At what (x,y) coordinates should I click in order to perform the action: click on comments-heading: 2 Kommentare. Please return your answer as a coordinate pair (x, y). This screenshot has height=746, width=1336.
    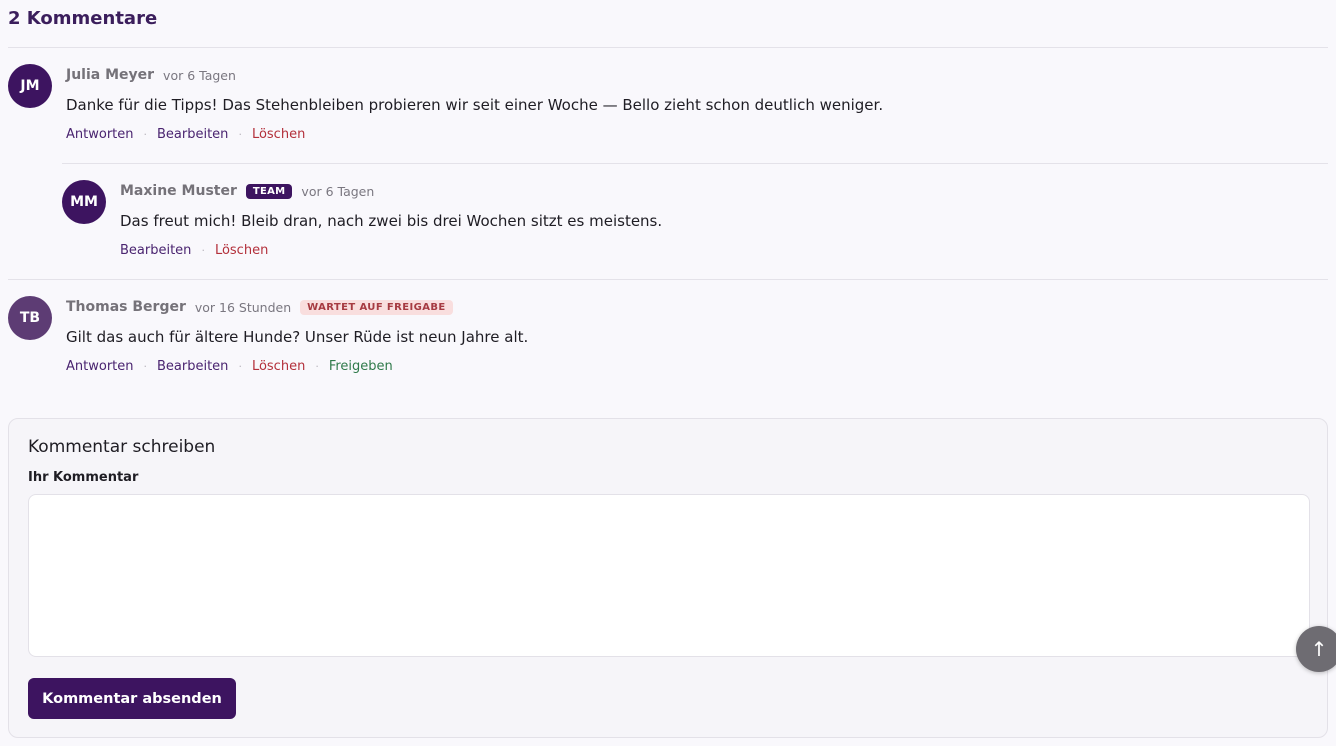
    Looking at the image, I should click on (83, 18).